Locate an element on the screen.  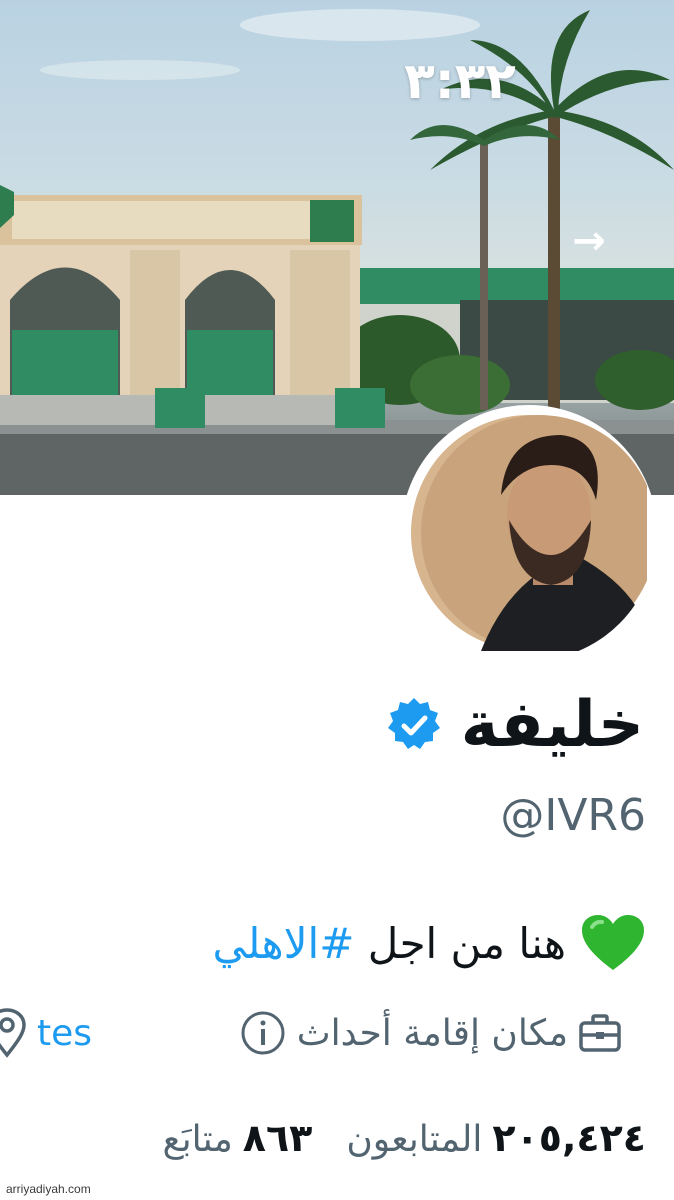
followers-stat: ٢٠٥,٤٢٤ المتابعون is located at coordinates (496, 1138).